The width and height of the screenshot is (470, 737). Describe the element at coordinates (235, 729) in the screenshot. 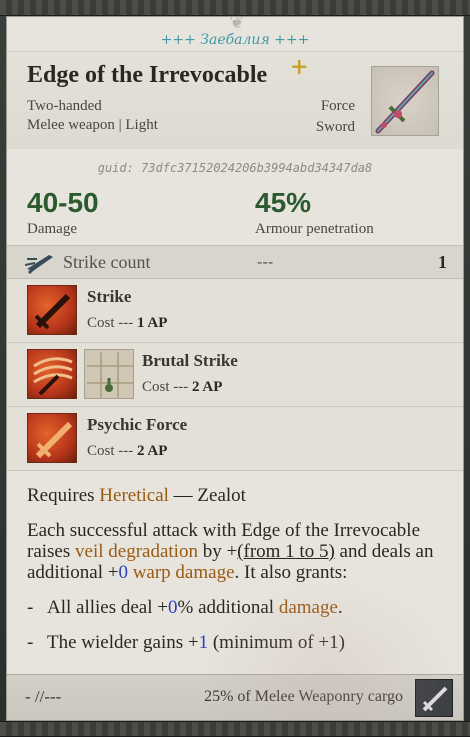

I see `bottom-rail` at that location.